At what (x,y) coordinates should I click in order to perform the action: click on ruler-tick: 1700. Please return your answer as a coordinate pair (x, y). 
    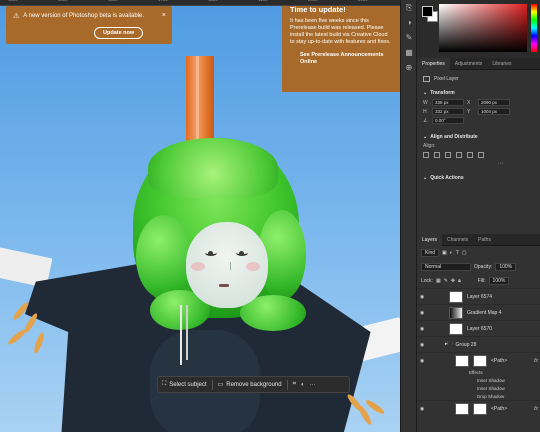
    Looking at the image, I should click on (163, 1).